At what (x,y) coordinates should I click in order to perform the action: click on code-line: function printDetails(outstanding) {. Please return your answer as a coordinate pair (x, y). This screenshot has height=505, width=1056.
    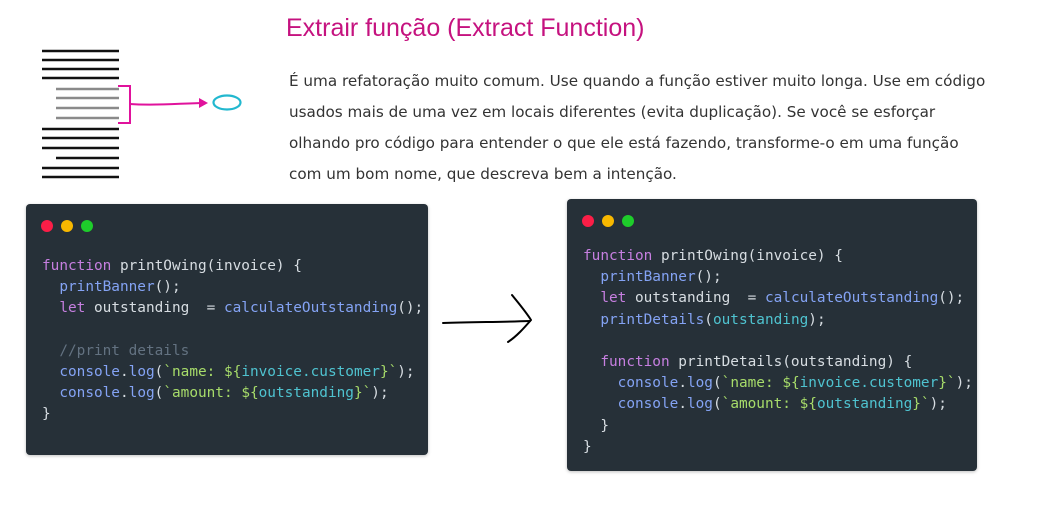
    Looking at the image, I should click on (747, 362).